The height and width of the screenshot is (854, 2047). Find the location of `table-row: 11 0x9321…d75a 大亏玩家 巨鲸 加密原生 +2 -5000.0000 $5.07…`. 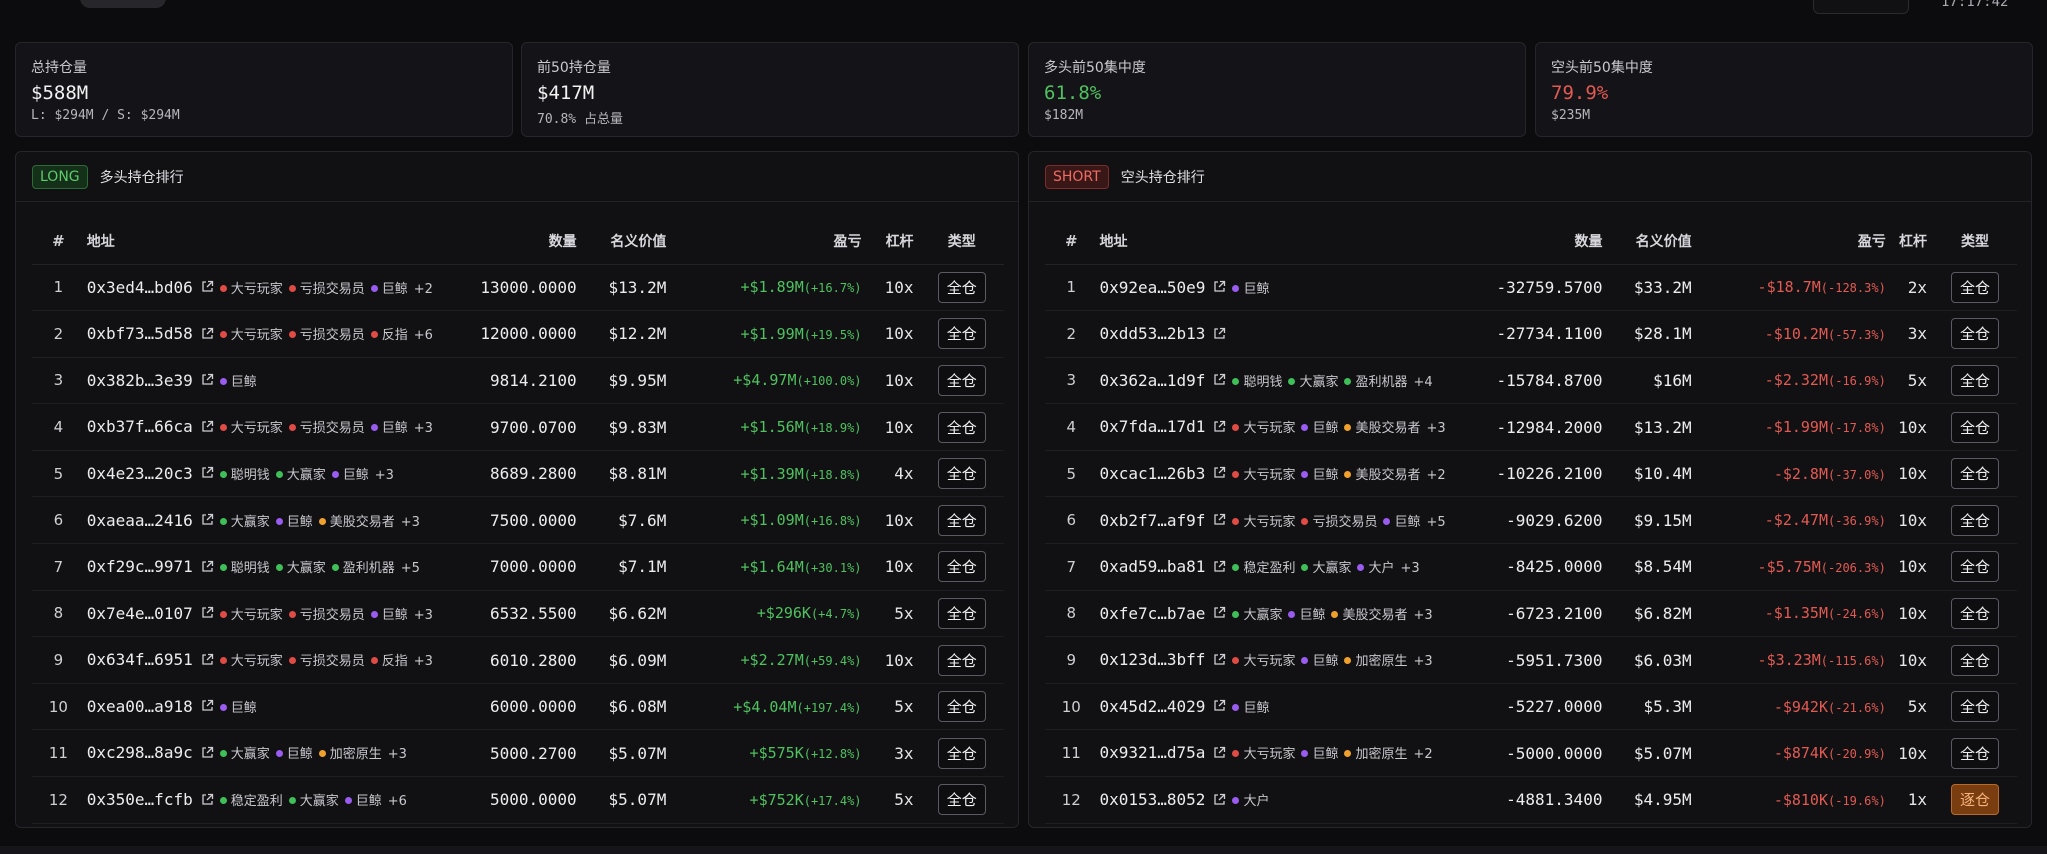

table-row: 11 0x9321…d75a 大亏玩家 巨鲸 加密原生 +2 -5000.0000 $5.07… is located at coordinates (1531, 753).